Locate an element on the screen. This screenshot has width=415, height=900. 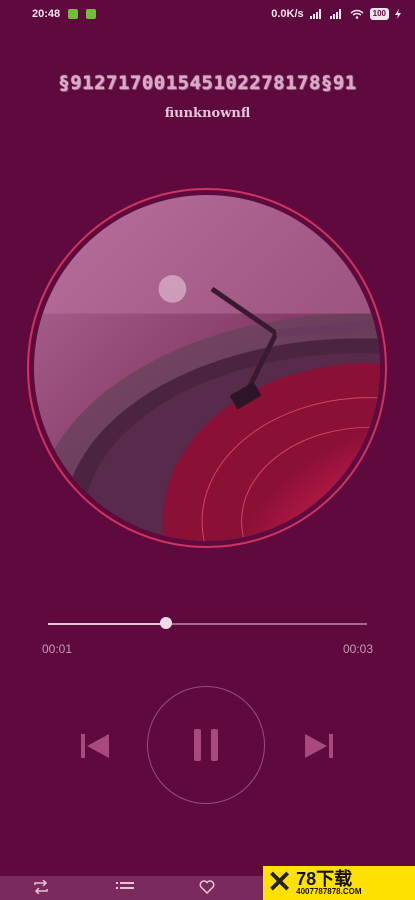
status-time: 20:48 is located at coordinates (46, 14).